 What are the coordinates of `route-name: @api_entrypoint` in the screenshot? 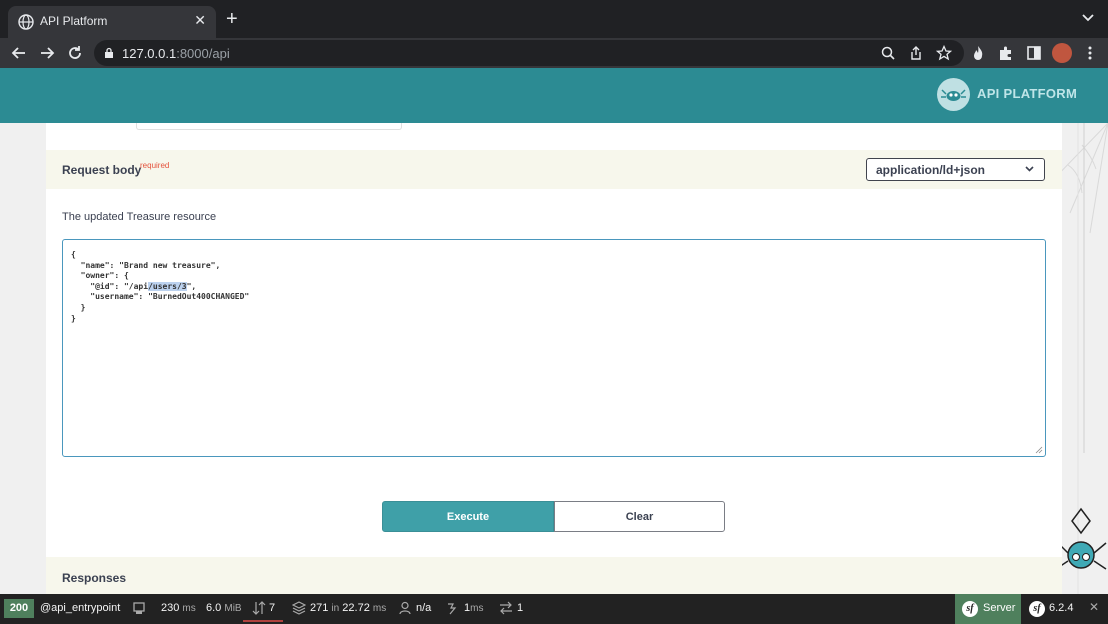 It's located at (80, 608).